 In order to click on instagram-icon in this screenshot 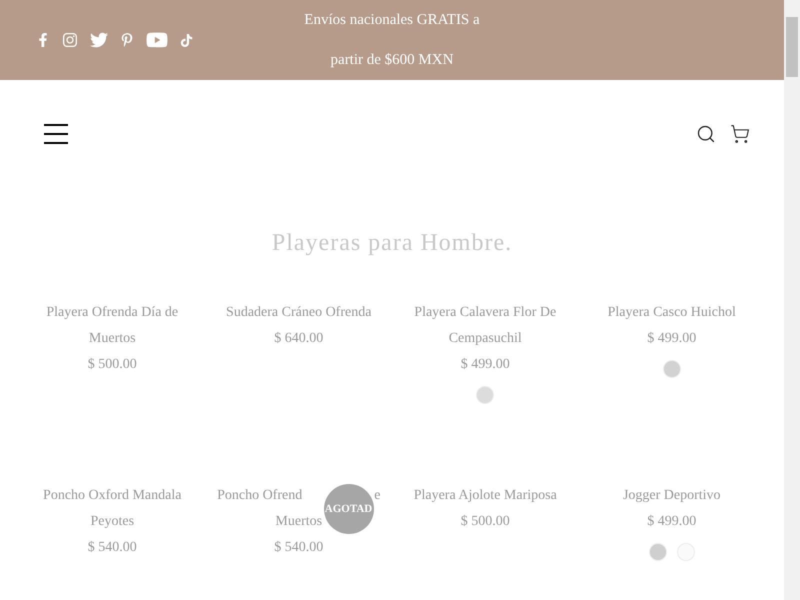, I will do `click(70, 40)`.